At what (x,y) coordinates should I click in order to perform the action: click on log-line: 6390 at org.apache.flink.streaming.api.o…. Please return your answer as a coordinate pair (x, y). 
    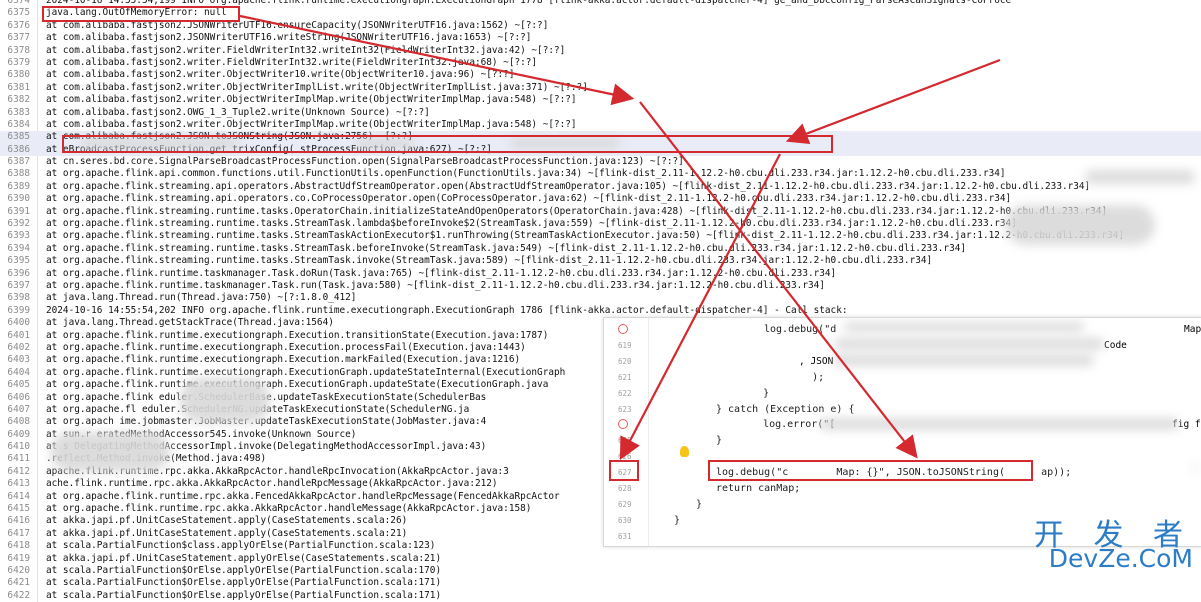
    Looking at the image, I should click on (600, 199).